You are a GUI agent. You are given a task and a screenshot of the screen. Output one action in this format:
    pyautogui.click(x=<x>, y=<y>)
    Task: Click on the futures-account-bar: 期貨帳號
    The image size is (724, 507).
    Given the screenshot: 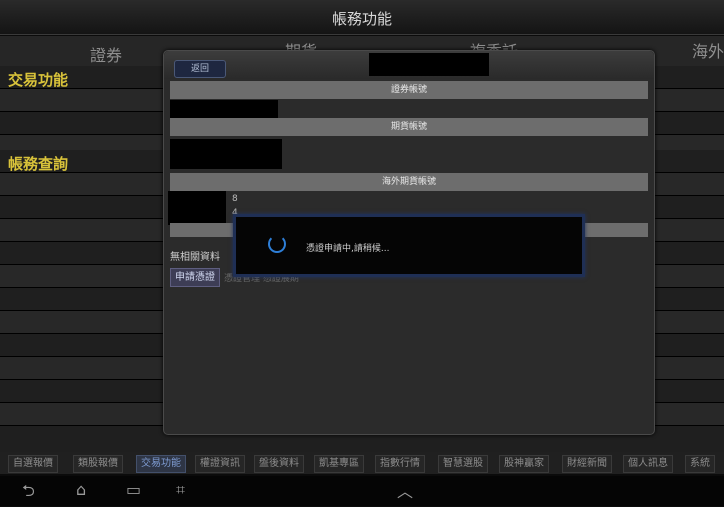 What is the action you would take?
    pyautogui.click(x=409, y=127)
    